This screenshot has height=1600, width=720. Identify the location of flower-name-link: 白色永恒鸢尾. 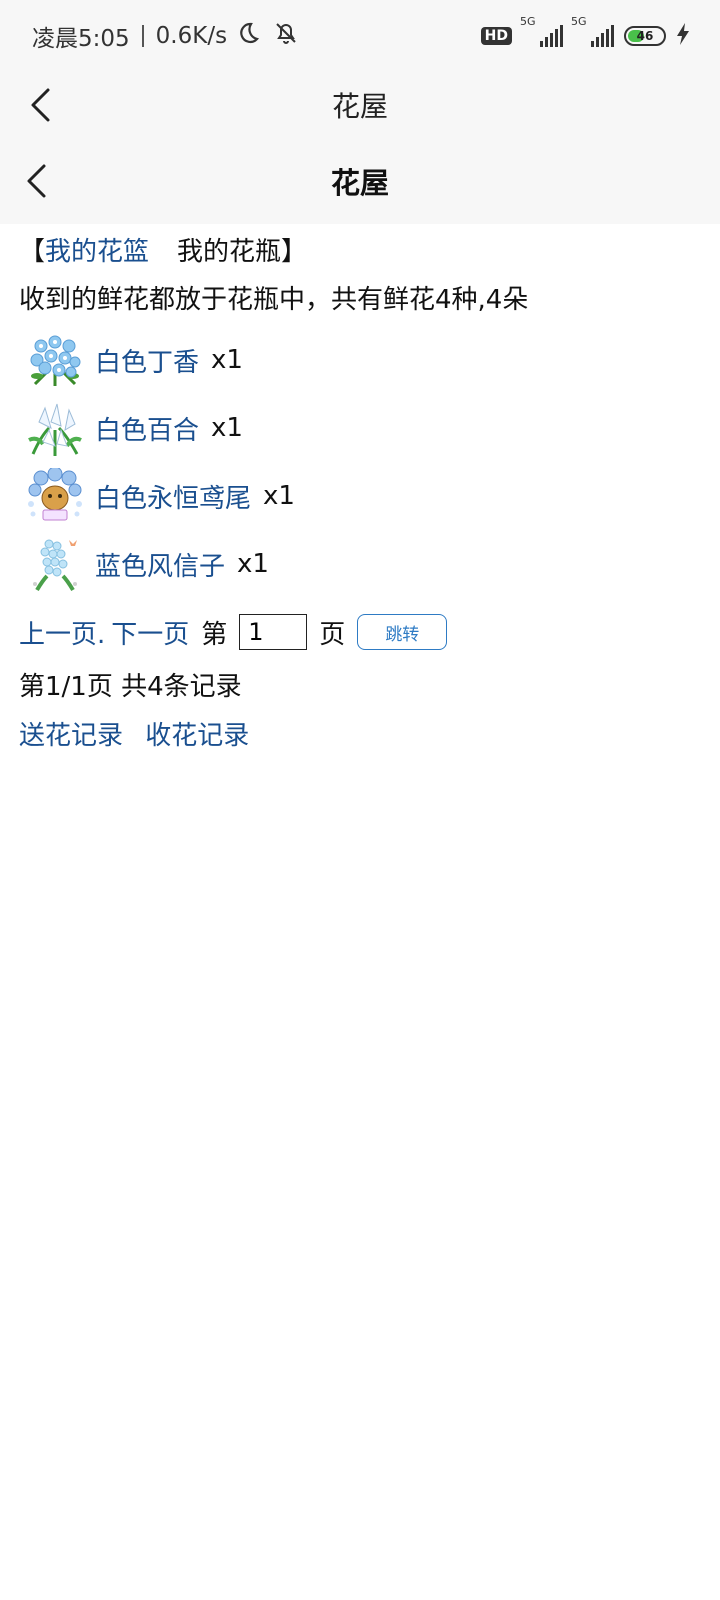
(173, 496).